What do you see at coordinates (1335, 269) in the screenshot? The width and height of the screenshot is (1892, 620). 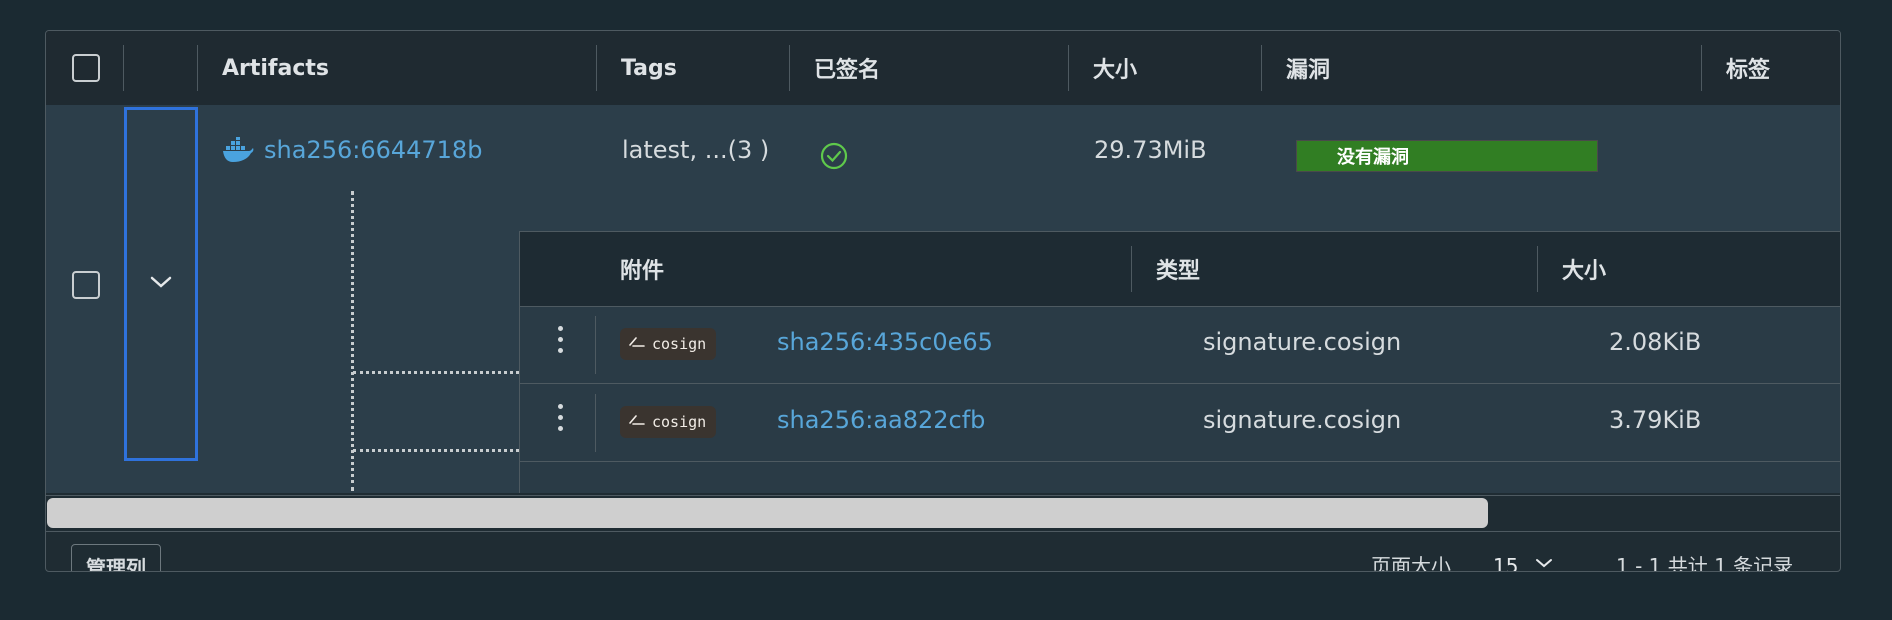 I see `column-header-type: 类型` at bounding box center [1335, 269].